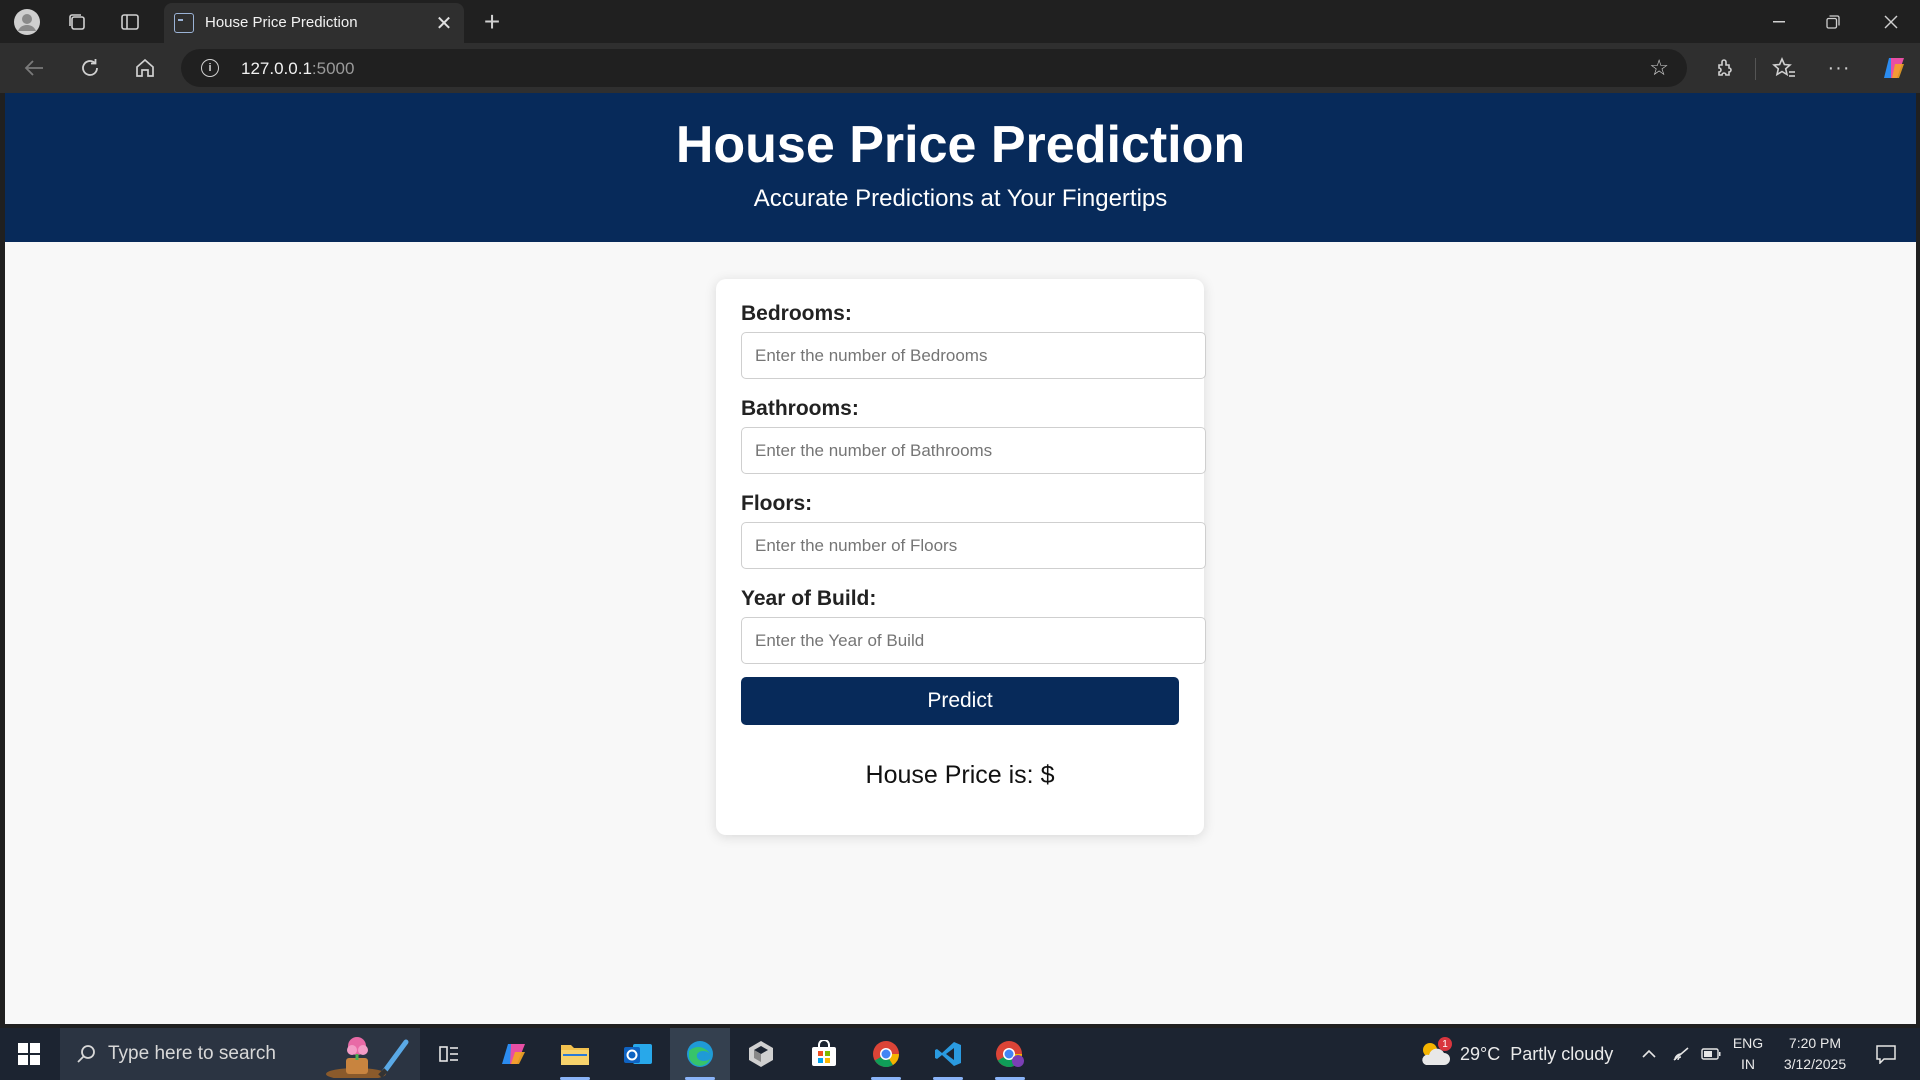  I want to click on page-favicon-icon, so click(184, 23).